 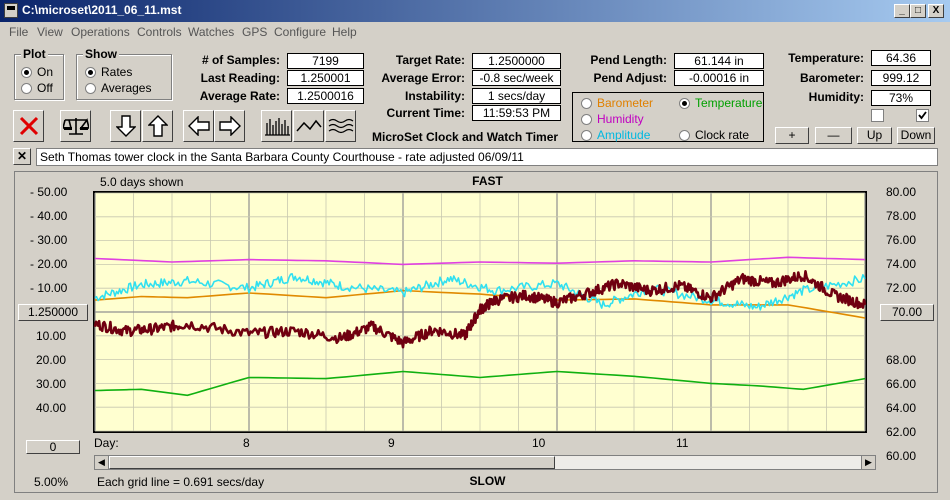 What do you see at coordinates (539, 443) in the screenshot?
I see `x-tick: 10` at bounding box center [539, 443].